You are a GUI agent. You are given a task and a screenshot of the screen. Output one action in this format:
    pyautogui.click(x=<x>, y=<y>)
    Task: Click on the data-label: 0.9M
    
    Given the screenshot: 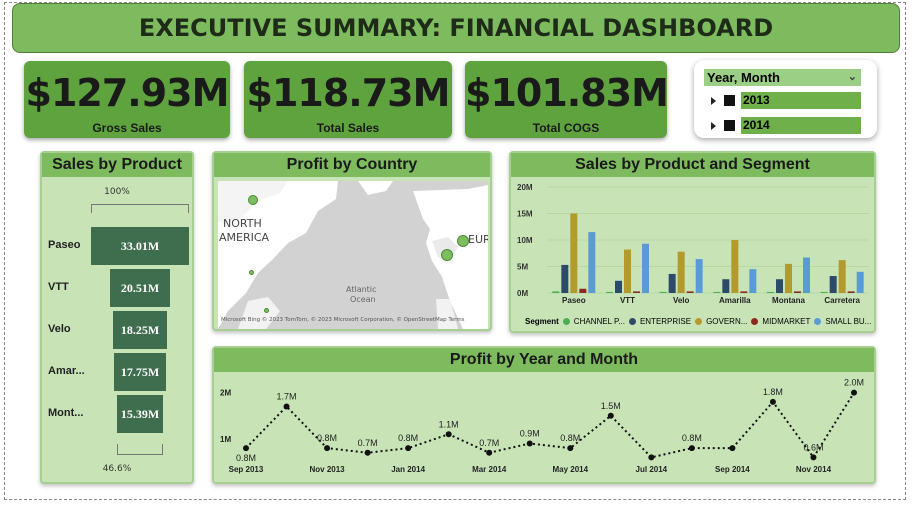 What is the action you would take?
    pyautogui.click(x=530, y=434)
    